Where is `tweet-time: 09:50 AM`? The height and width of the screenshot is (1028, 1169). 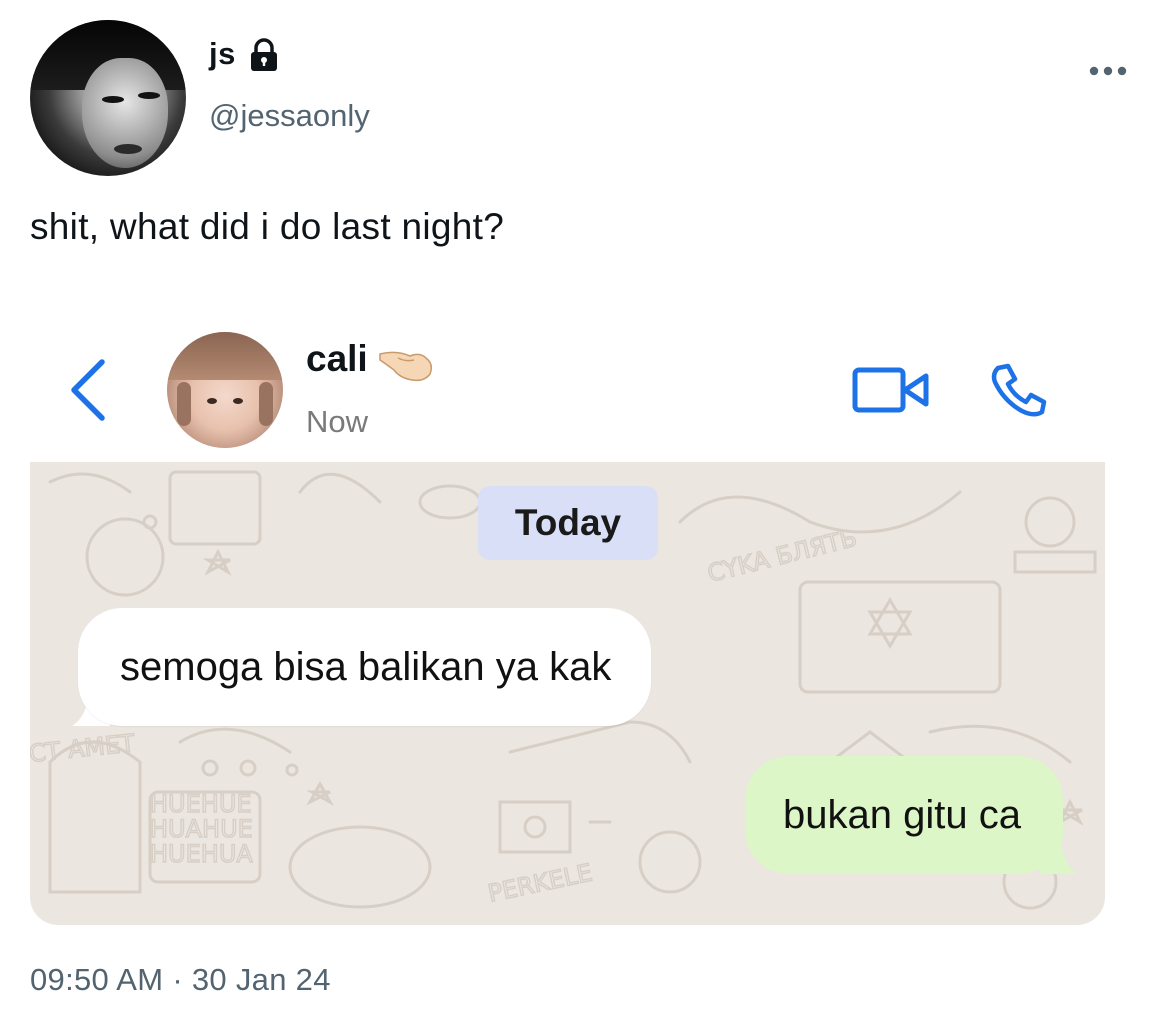
tweet-time: 09:50 AM is located at coordinates (97, 979).